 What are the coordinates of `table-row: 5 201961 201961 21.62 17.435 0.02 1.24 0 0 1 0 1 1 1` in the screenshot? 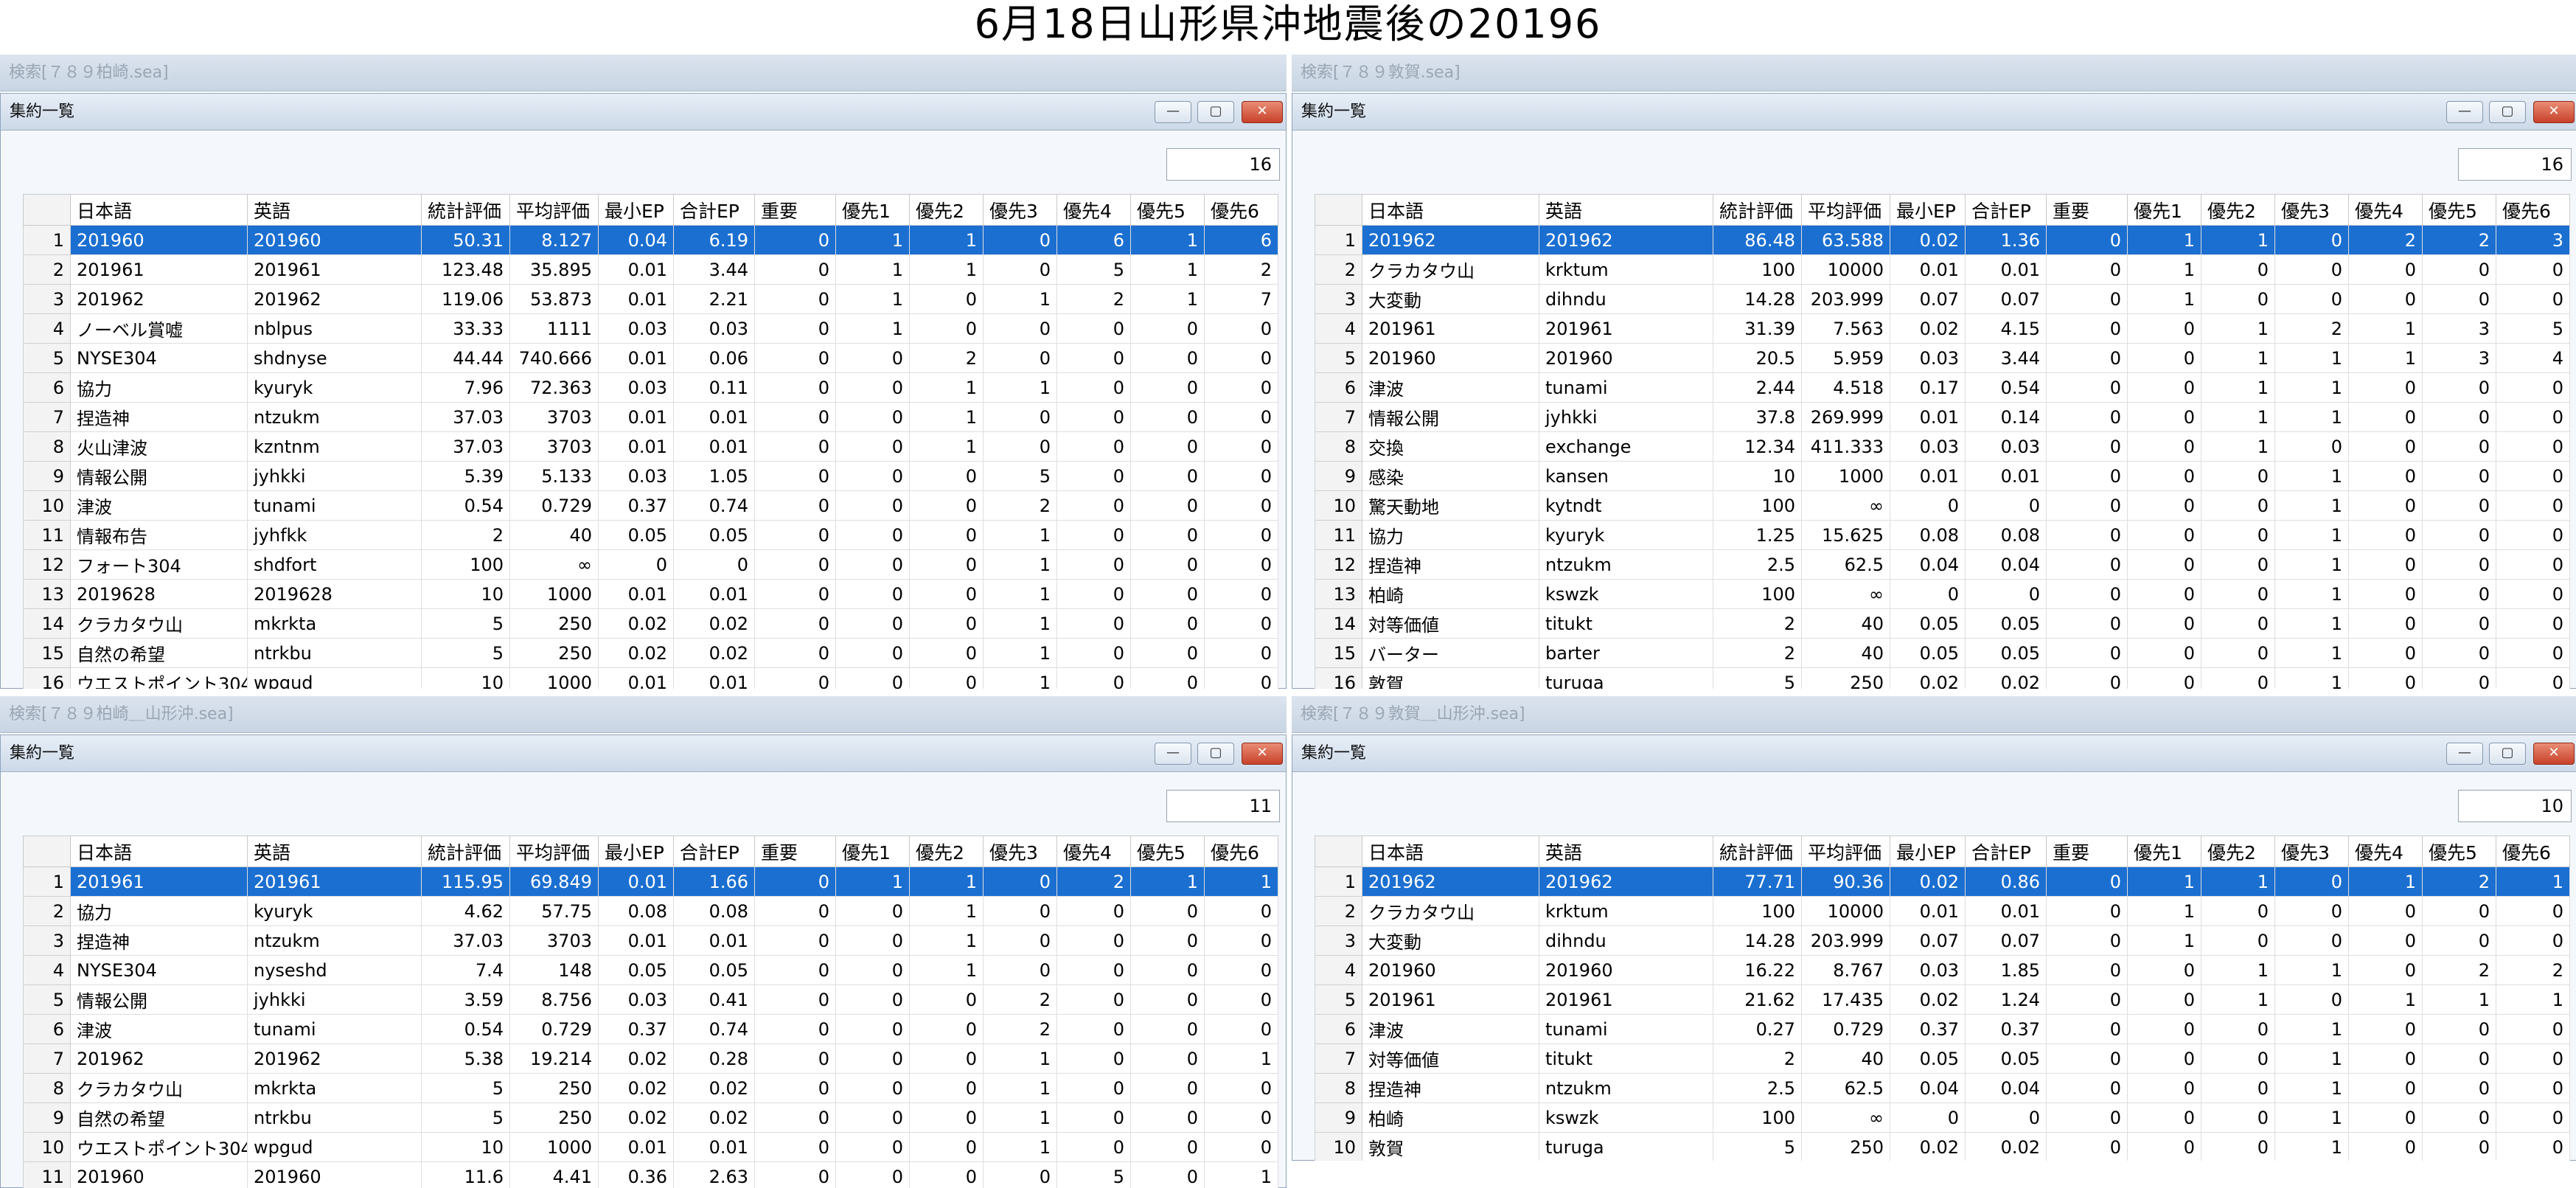 It's located at (1942, 999).